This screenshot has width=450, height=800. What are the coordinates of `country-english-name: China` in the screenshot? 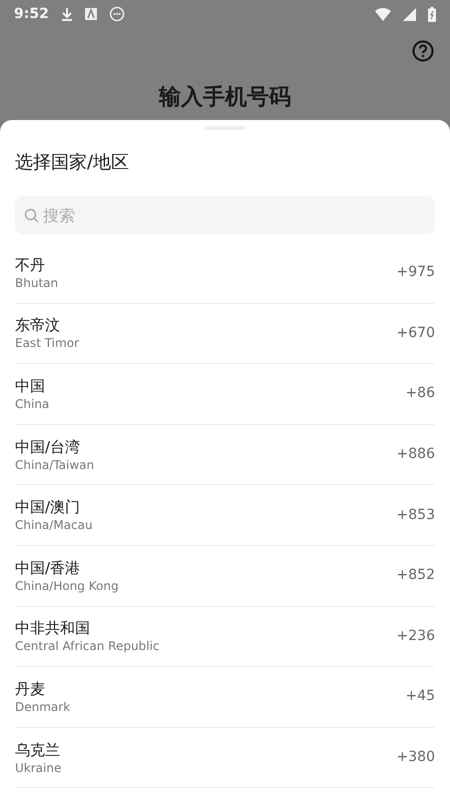 It's located at (32, 404).